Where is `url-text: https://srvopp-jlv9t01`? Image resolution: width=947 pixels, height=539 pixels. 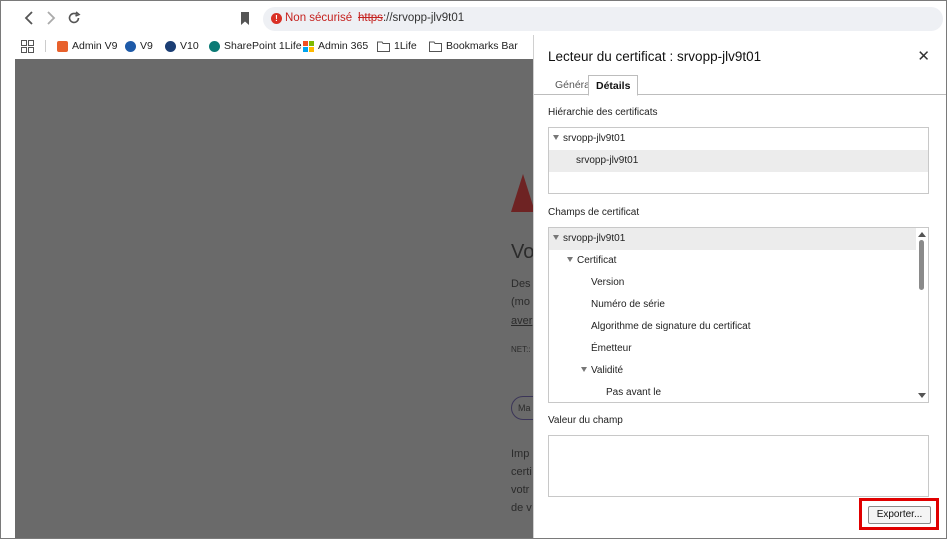
url-text: https://srvopp-jlv9t01 is located at coordinates (411, 18).